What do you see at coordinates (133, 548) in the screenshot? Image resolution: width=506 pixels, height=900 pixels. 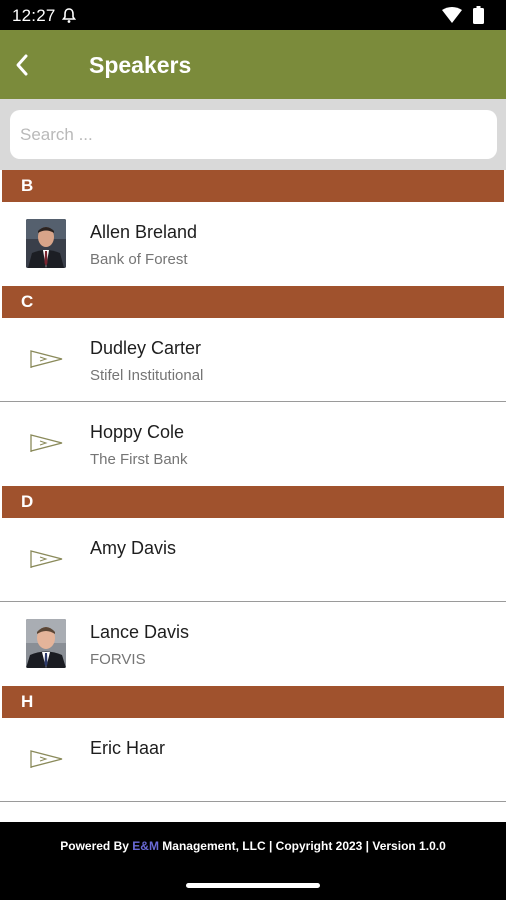 I see `speaker-name: Amy Davis` at bounding box center [133, 548].